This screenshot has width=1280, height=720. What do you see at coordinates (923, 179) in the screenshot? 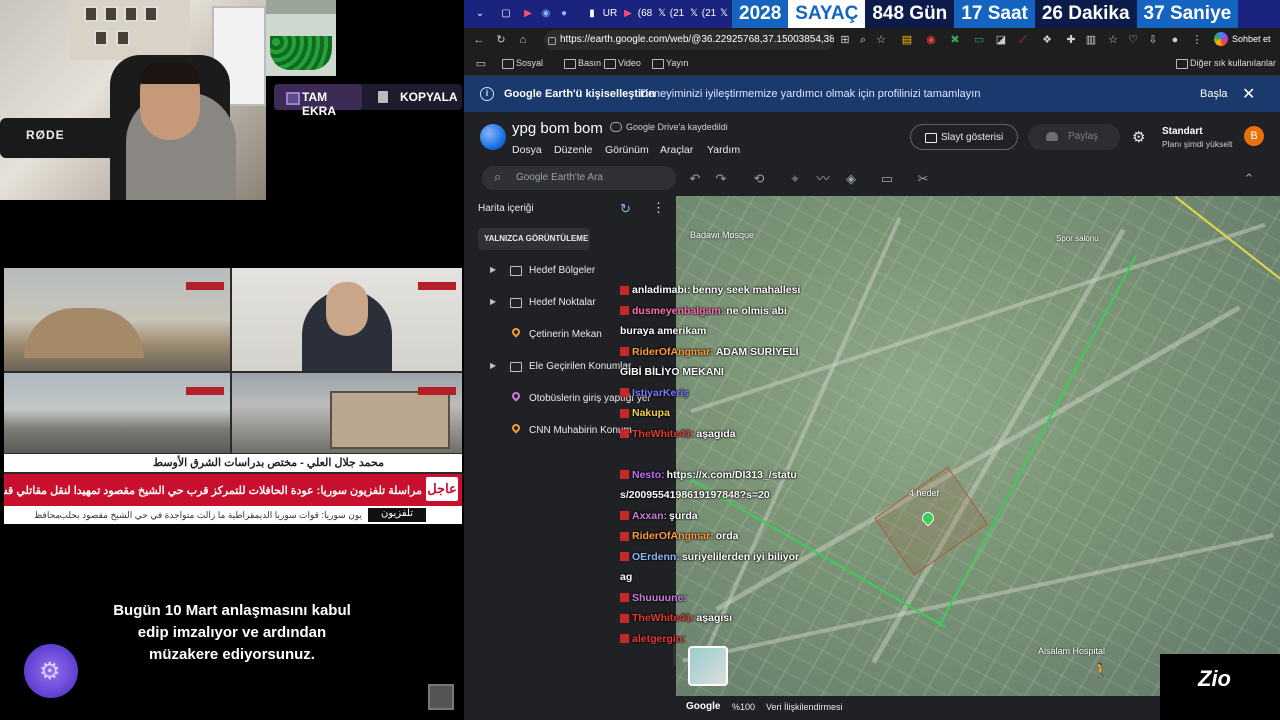
I see `tools-icon: ✂` at bounding box center [923, 179].